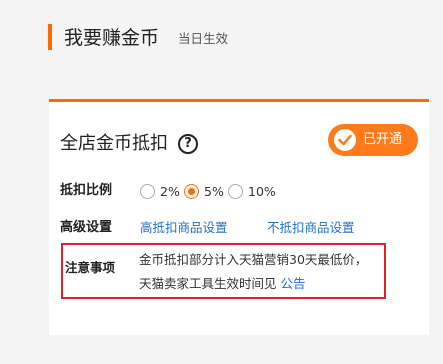 The image size is (443, 364). What do you see at coordinates (383, 139) in the screenshot?
I see `status-label: 已开通` at bounding box center [383, 139].